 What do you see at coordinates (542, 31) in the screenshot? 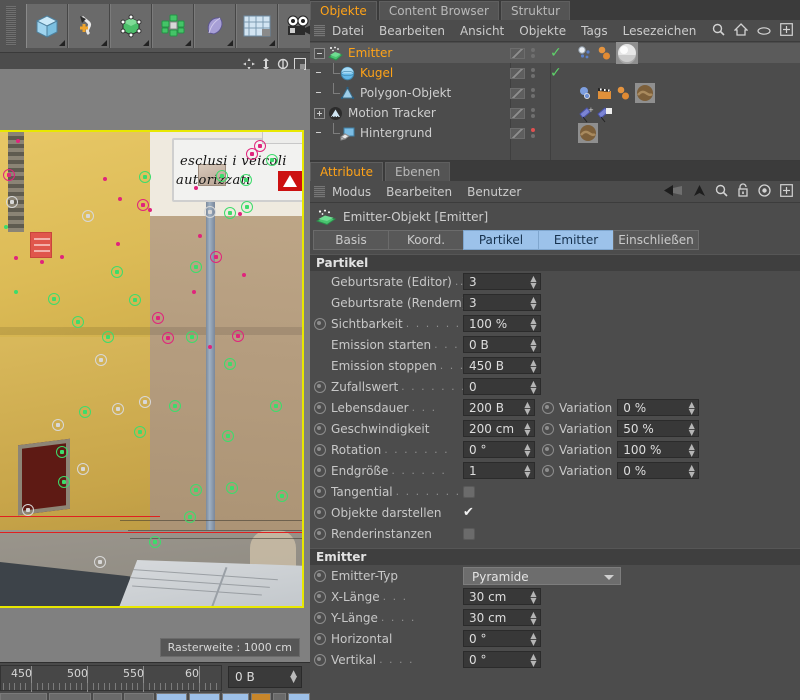
I see `menu-objekte: Objekte` at bounding box center [542, 31].